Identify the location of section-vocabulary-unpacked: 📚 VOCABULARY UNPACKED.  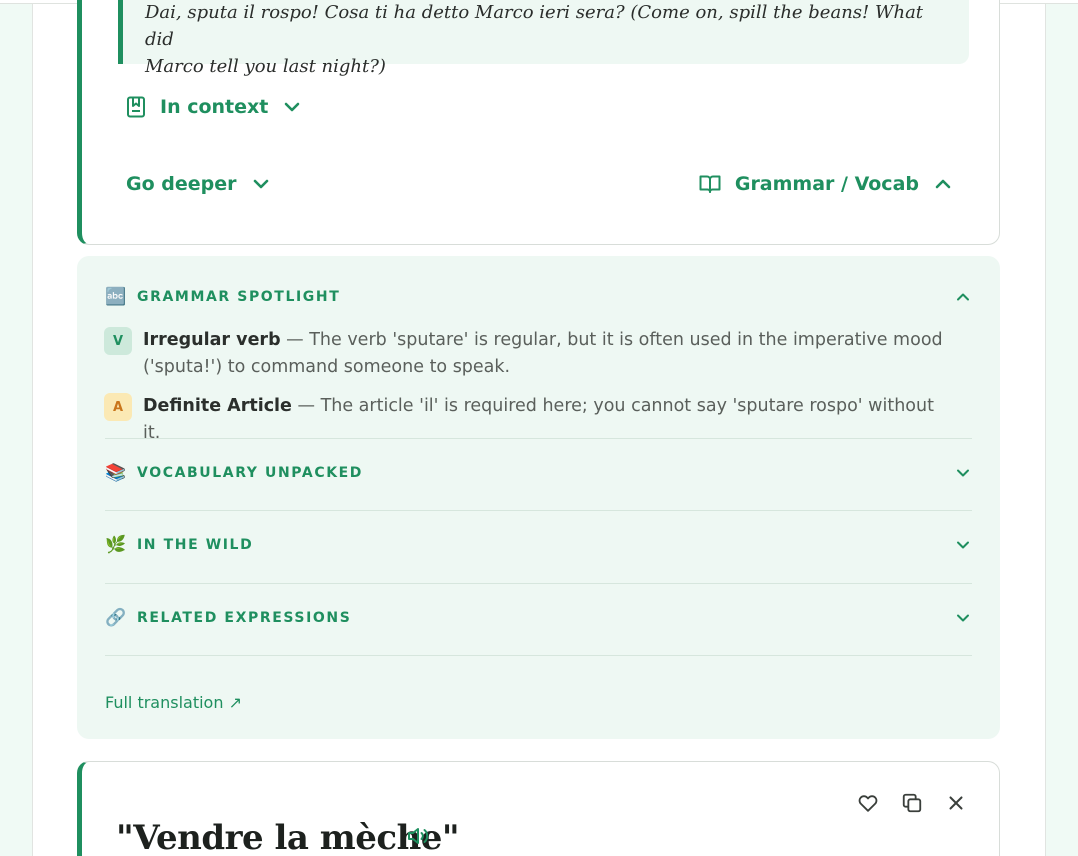
(538, 473).